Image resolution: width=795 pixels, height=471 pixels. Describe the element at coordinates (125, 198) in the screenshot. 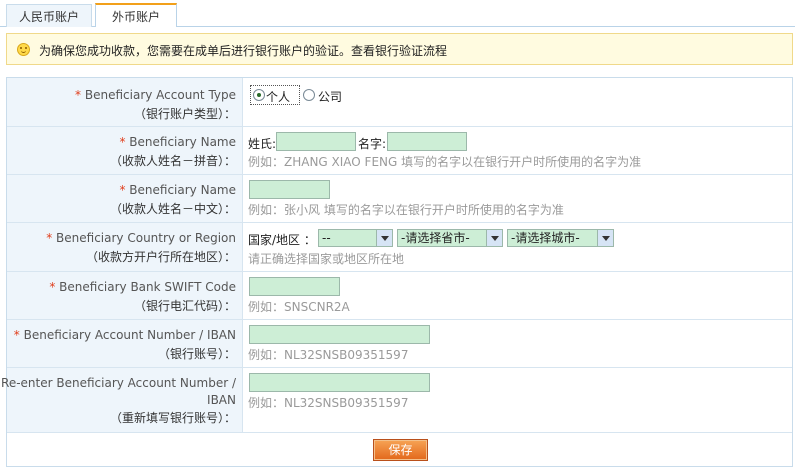

I see `label-cell: * Beneficiary Name （收款人姓名－中文）：` at that location.